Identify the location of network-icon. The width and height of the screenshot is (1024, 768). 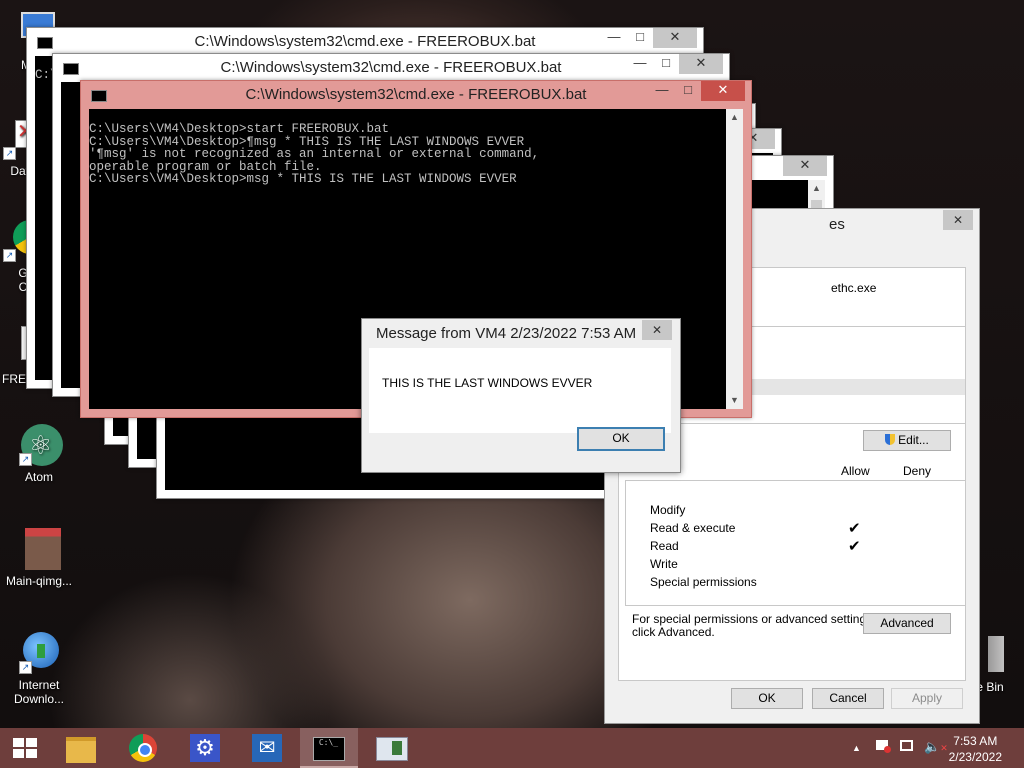
(906, 745).